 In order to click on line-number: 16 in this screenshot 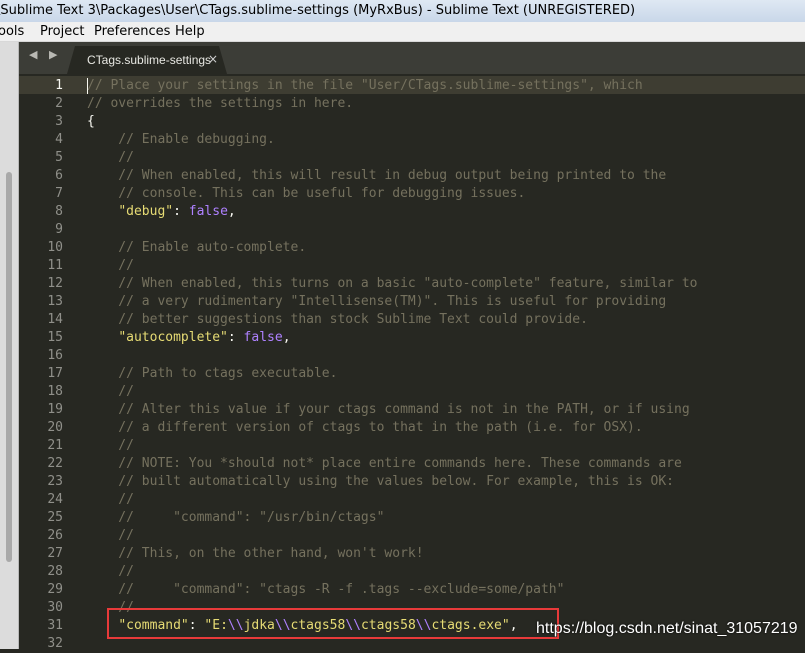, I will do `click(55, 355)`.